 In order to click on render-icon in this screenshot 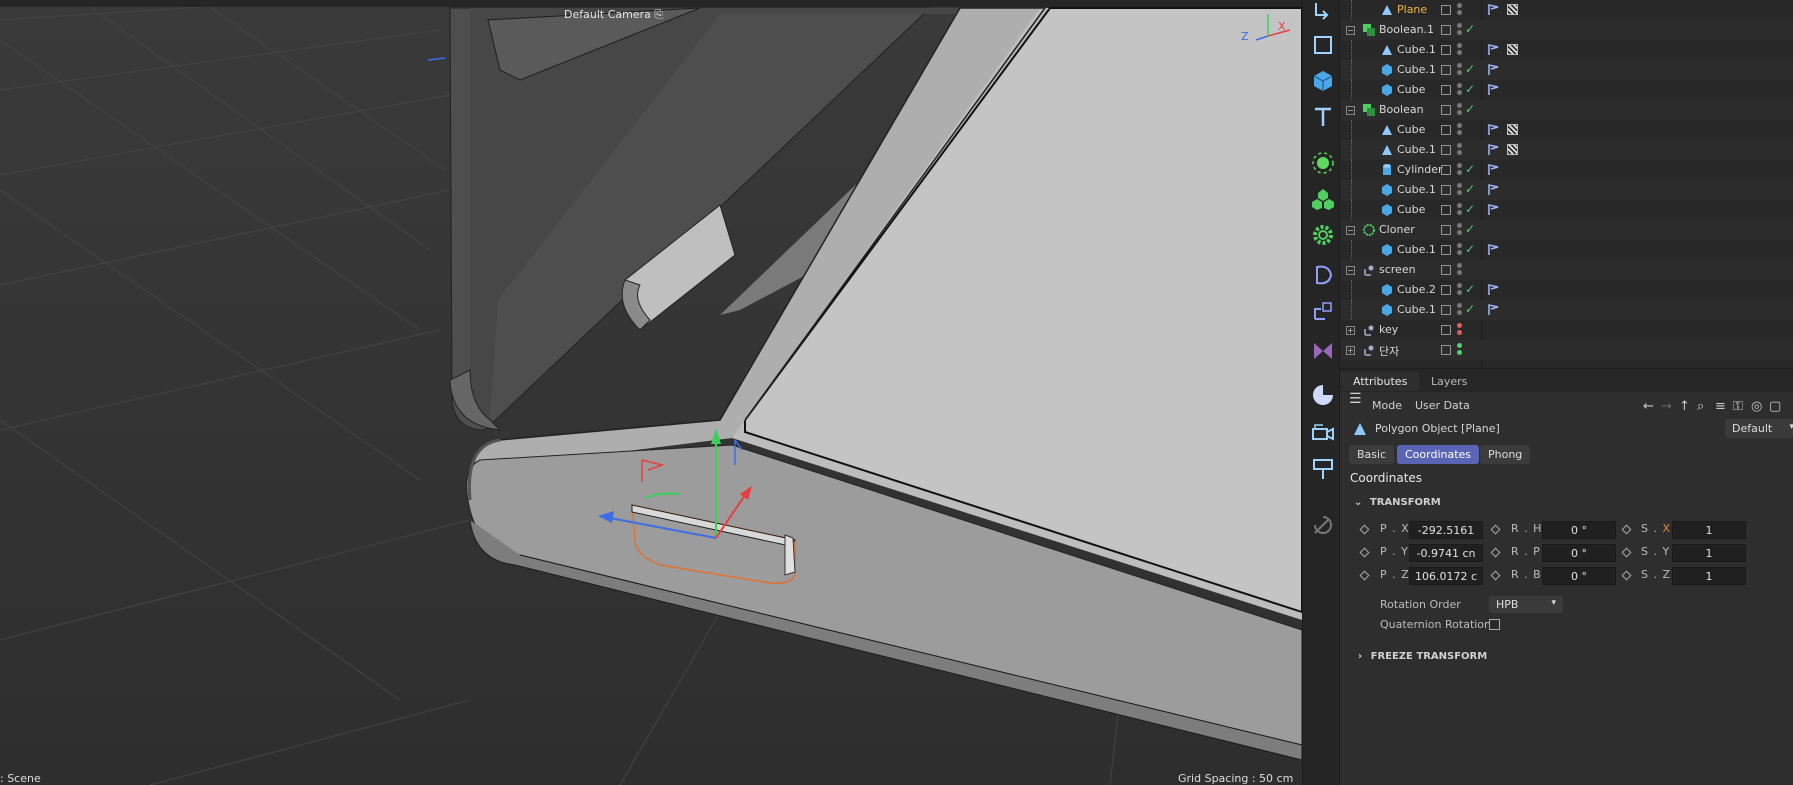, I will do `click(1323, 469)`.